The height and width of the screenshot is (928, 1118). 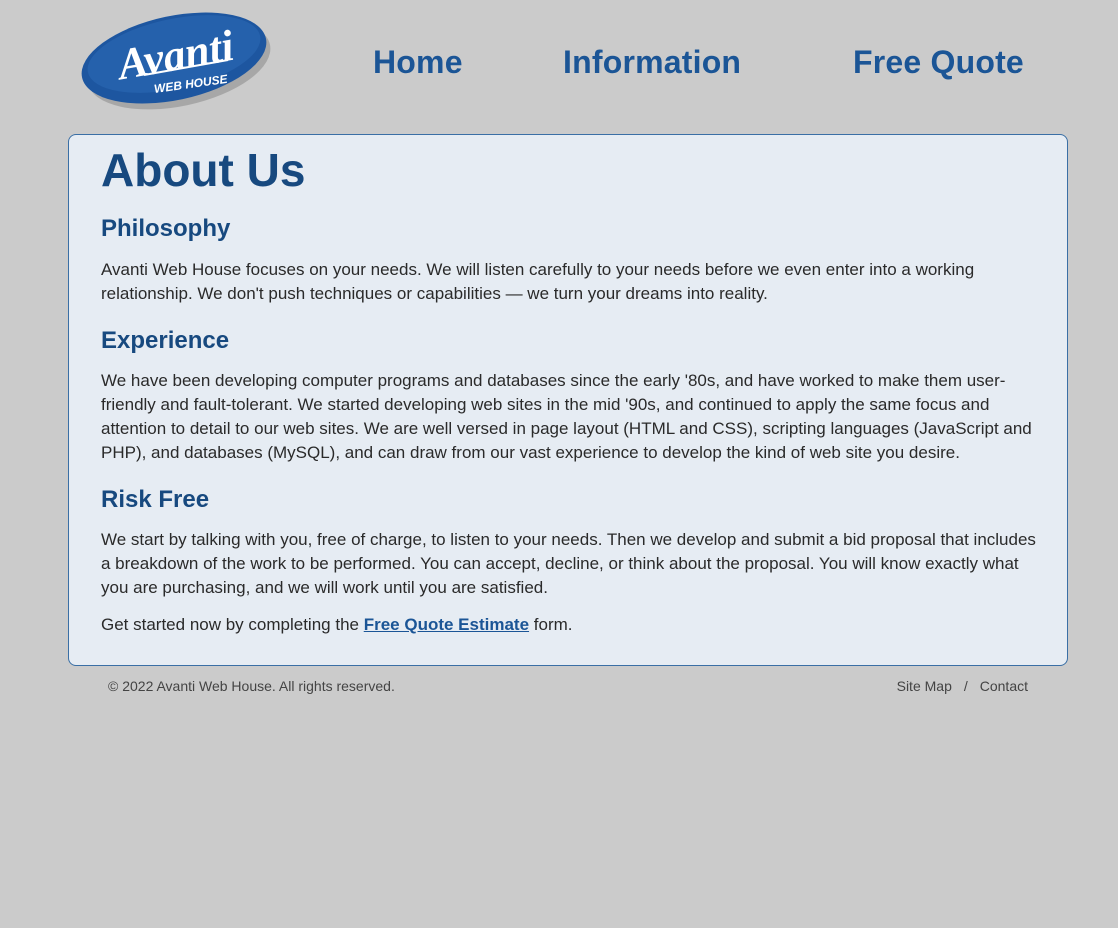 I want to click on avanti-logo: Avanti WEB HOUSE, so click(x=176, y=60).